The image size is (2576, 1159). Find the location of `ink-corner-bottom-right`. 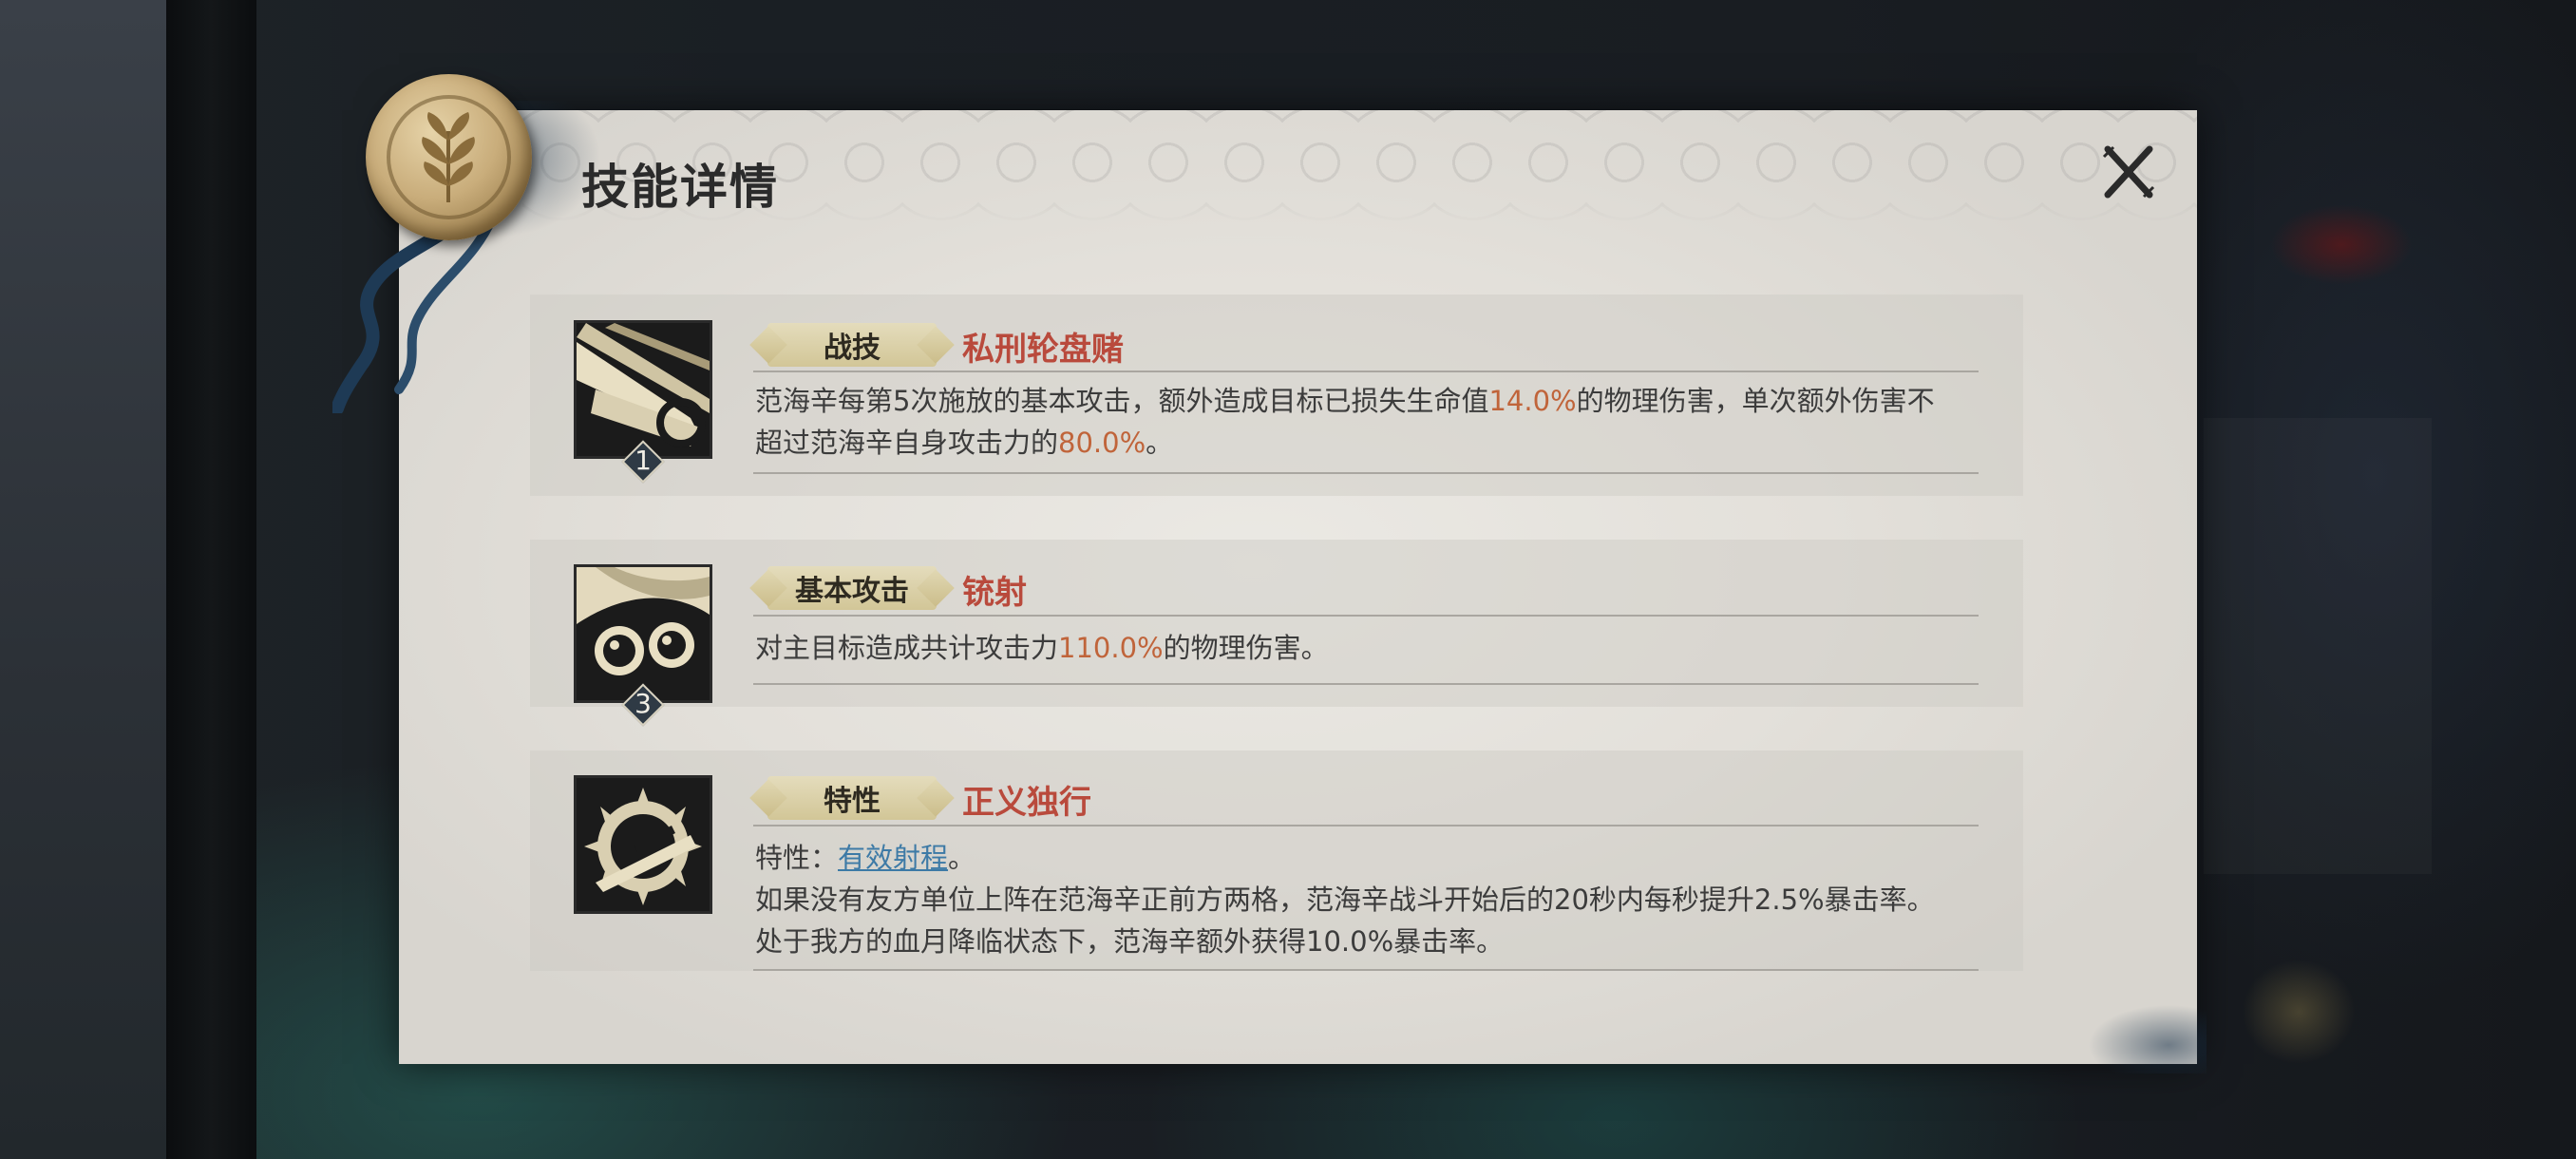

ink-corner-bottom-right is located at coordinates (2112, 1017).